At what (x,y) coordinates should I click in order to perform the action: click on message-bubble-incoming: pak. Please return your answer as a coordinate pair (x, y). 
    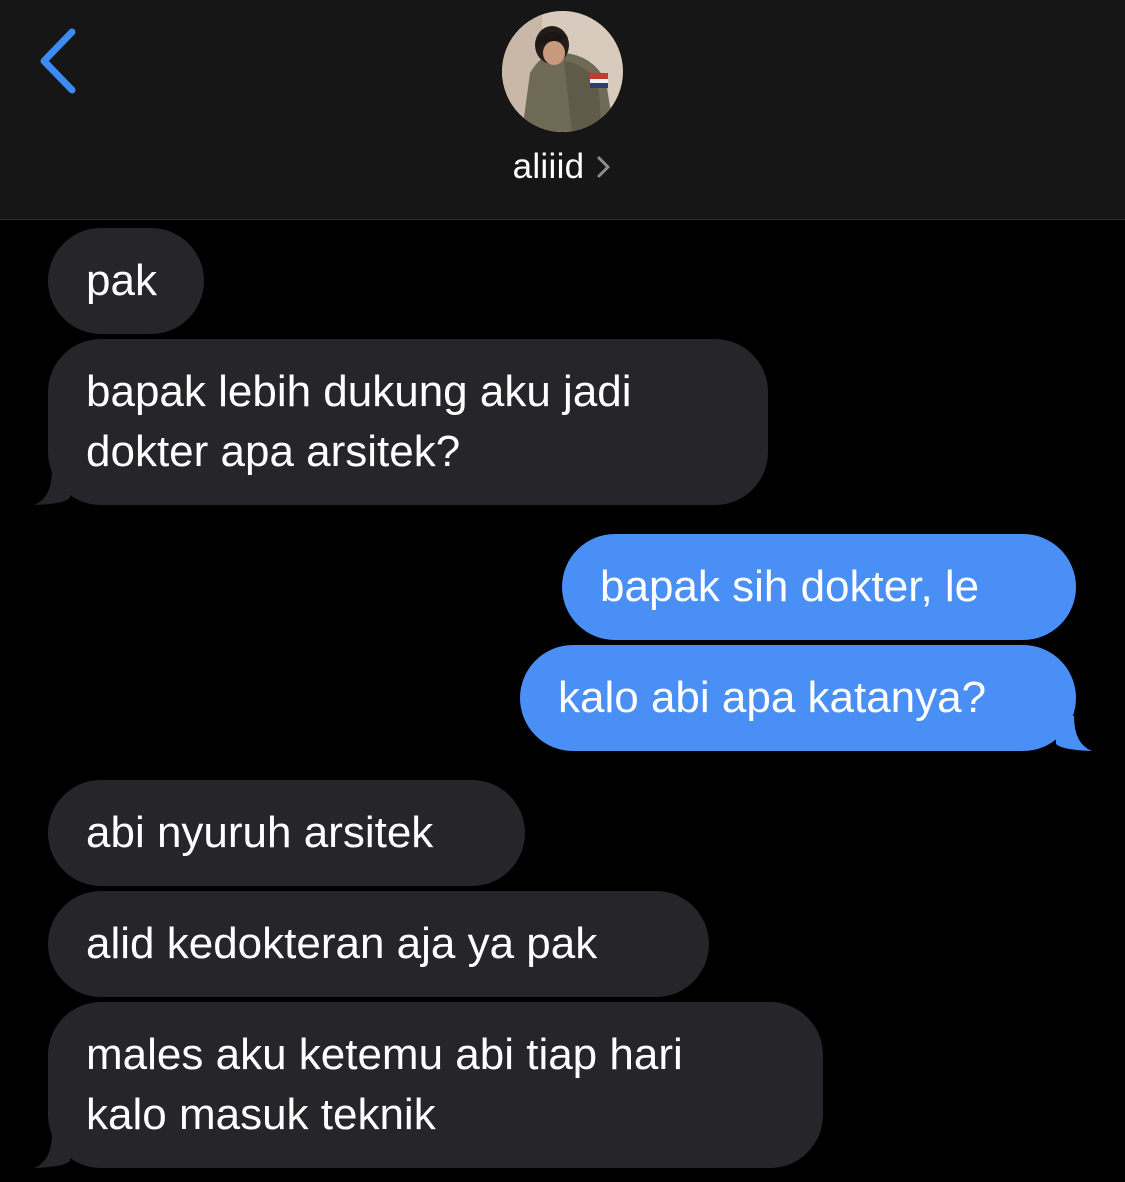
    Looking at the image, I should click on (126, 281).